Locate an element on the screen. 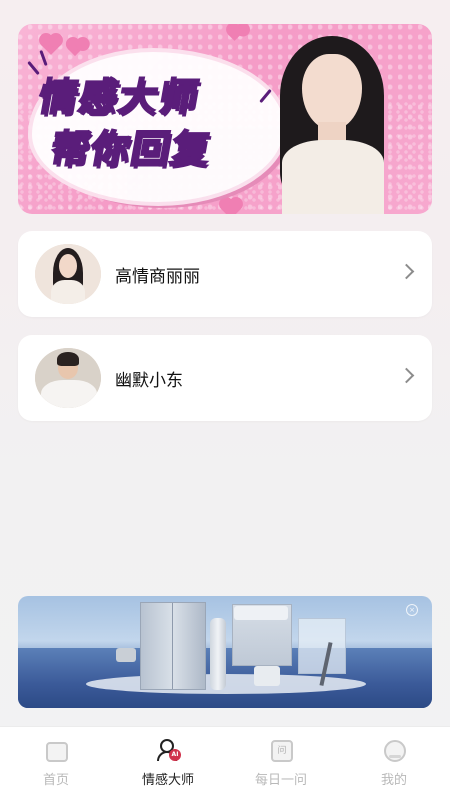 The height and width of the screenshot is (801, 450). woman-avatar is located at coordinates (68, 274).